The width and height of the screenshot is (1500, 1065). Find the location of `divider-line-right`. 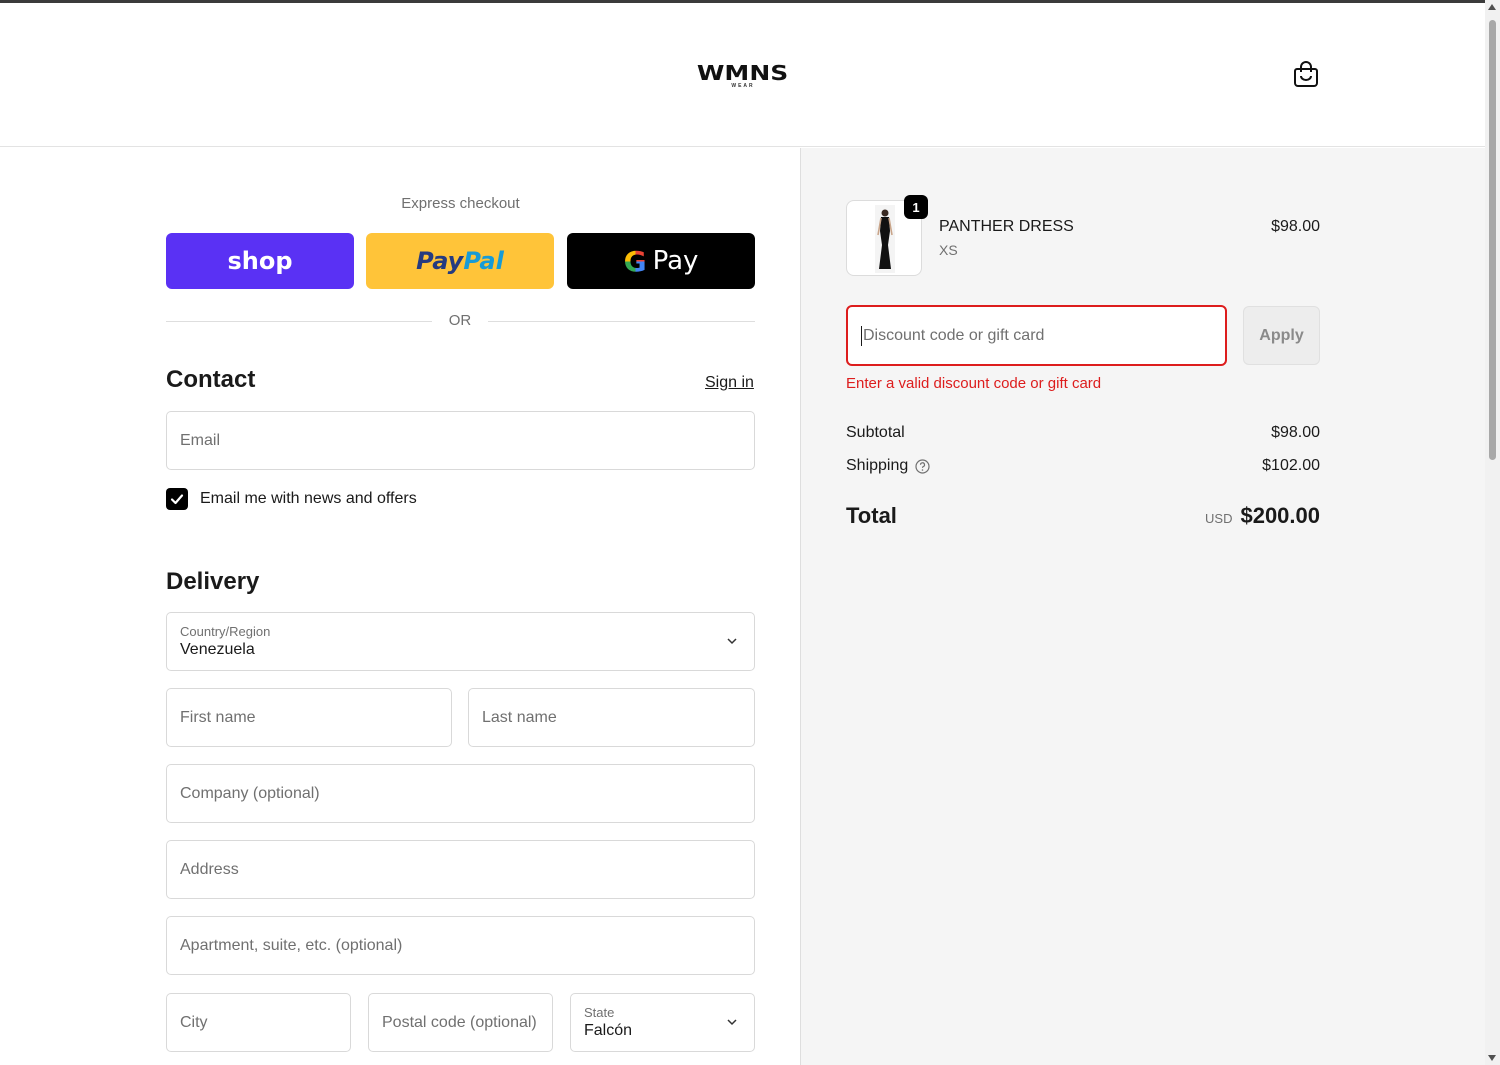

divider-line-right is located at coordinates (621, 321).